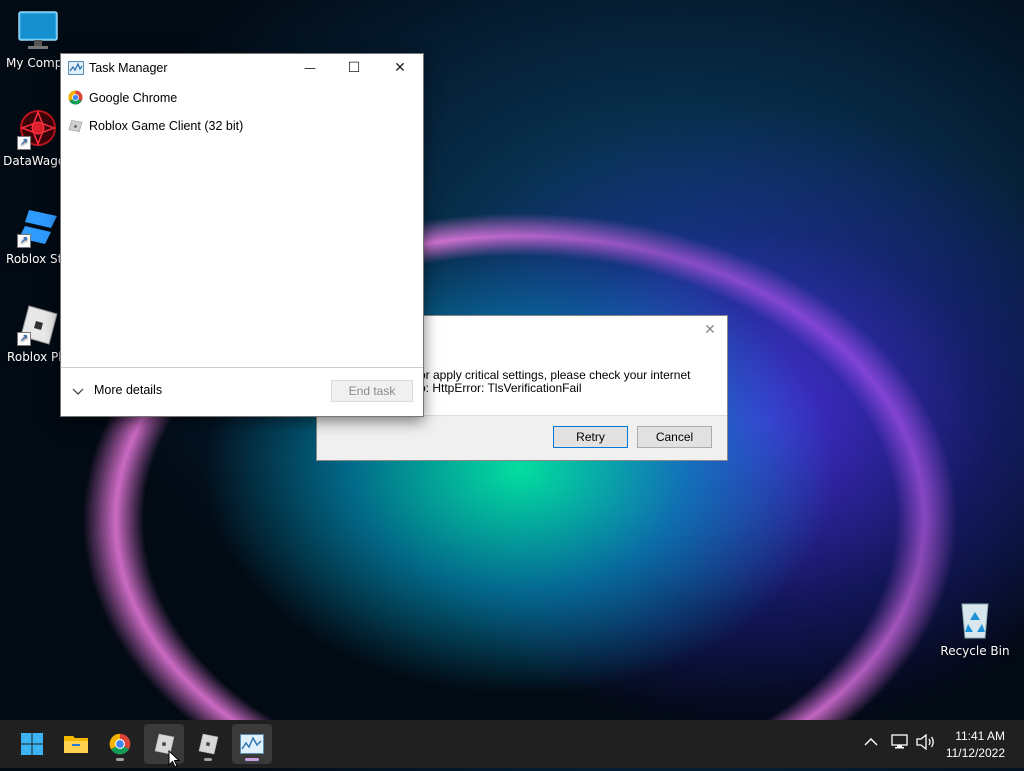  I want to click on more-details-link: More details, so click(128, 390).